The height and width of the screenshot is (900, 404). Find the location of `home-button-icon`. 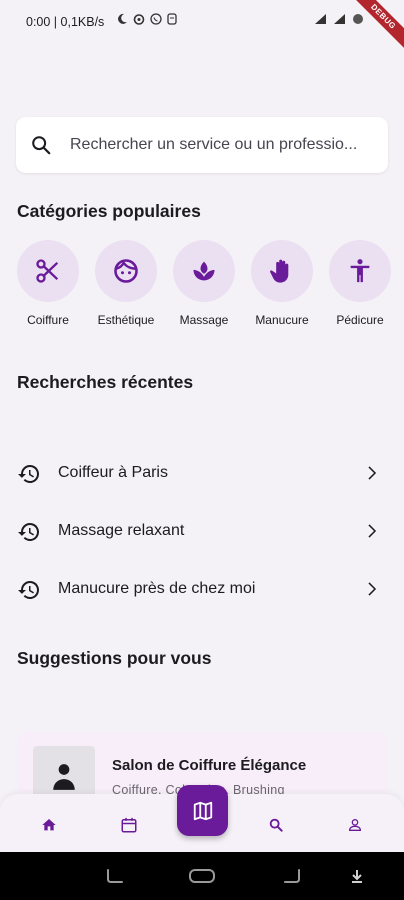

home-button-icon is located at coordinates (202, 876).